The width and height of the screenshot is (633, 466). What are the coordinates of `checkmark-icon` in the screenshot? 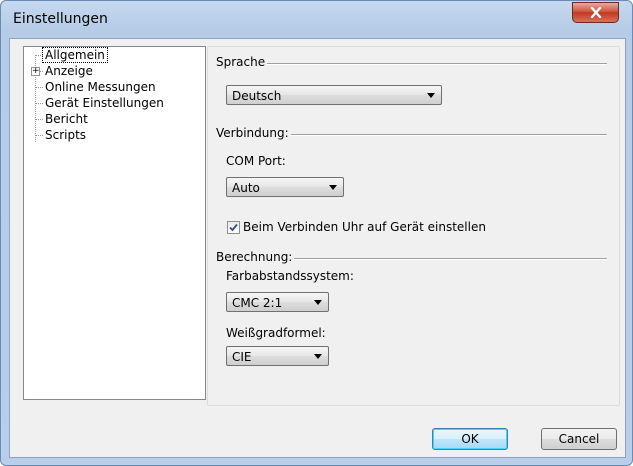 It's located at (233, 227).